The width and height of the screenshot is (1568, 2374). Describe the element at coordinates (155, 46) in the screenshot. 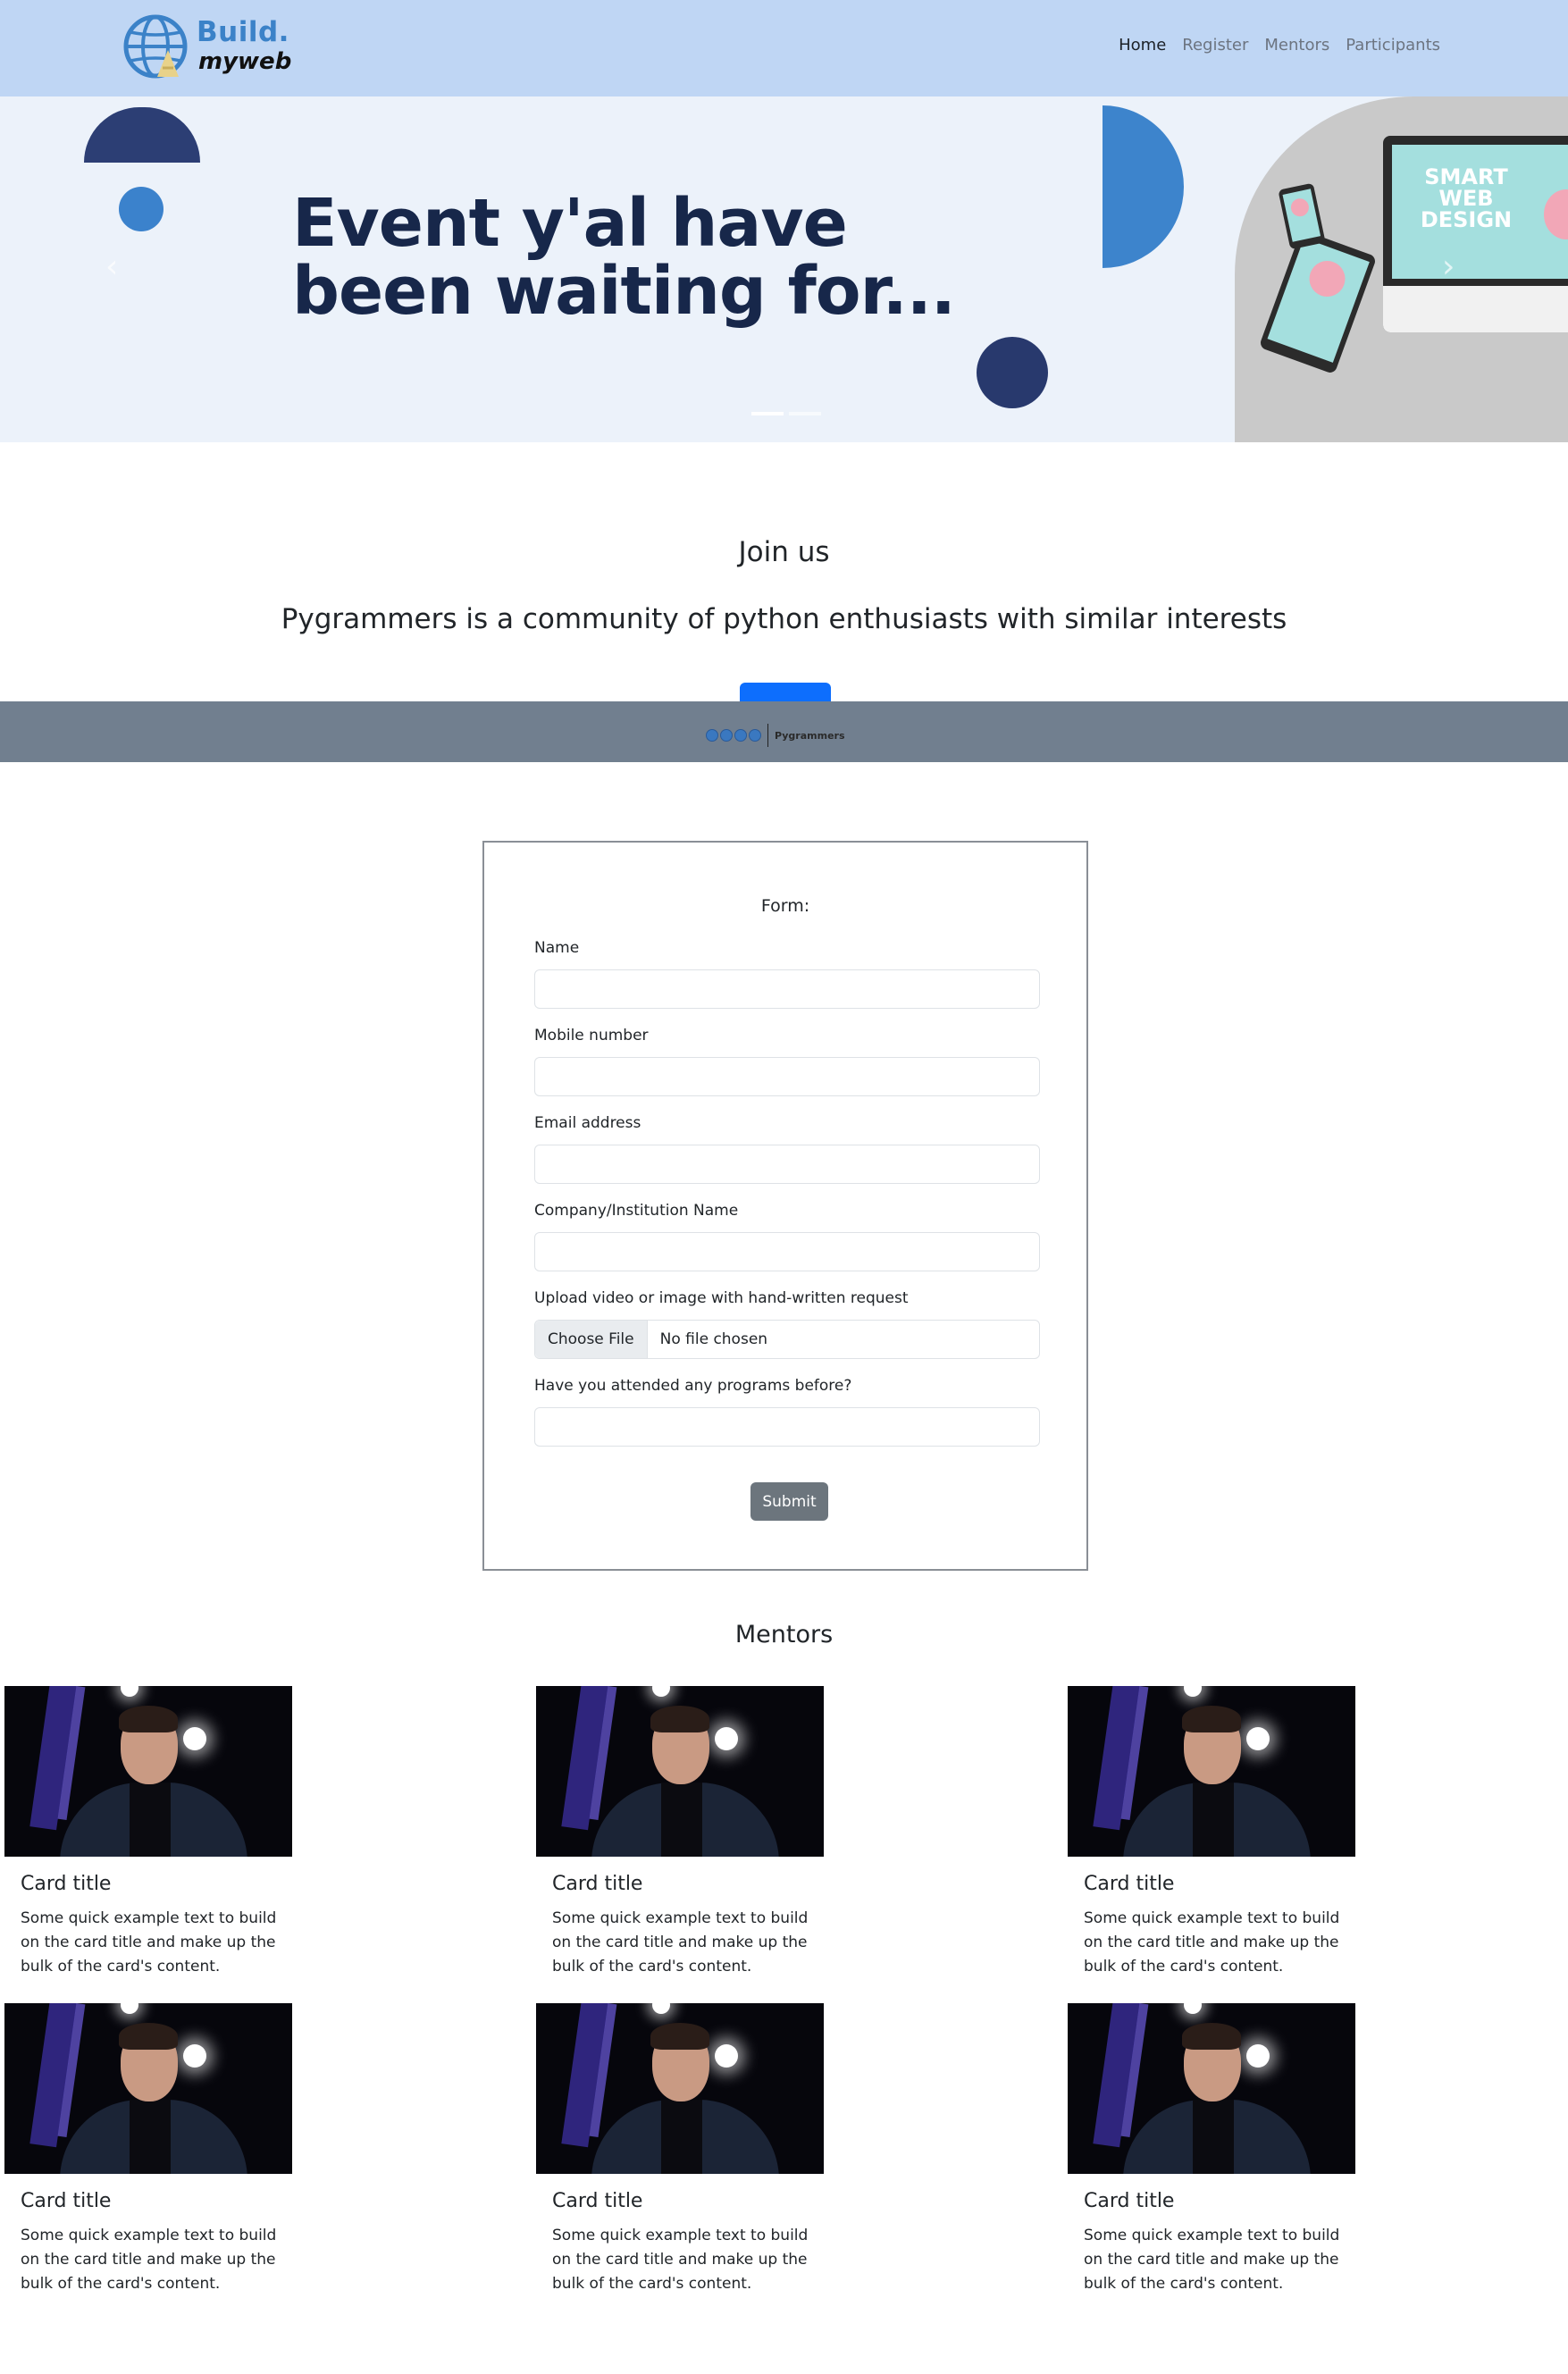

I see `globe-icon` at that location.